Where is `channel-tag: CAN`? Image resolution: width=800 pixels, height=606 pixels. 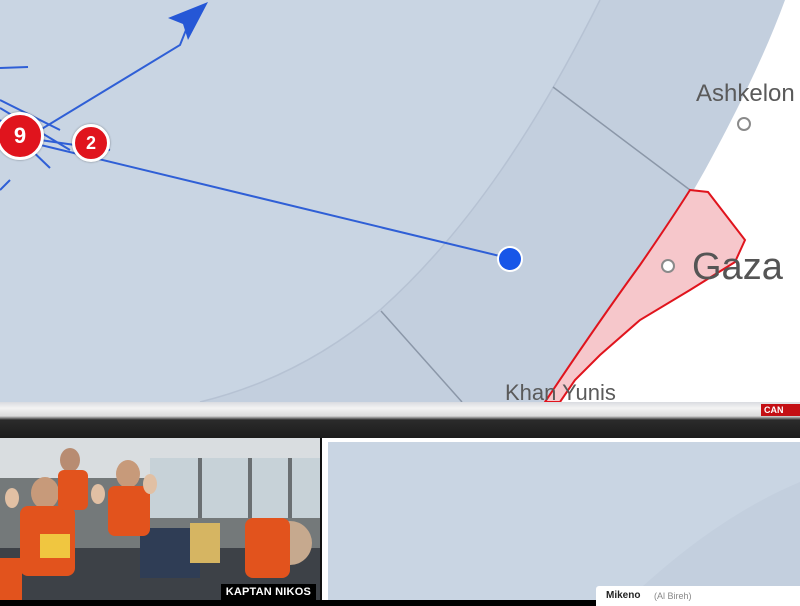 channel-tag: CAN is located at coordinates (780, 410).